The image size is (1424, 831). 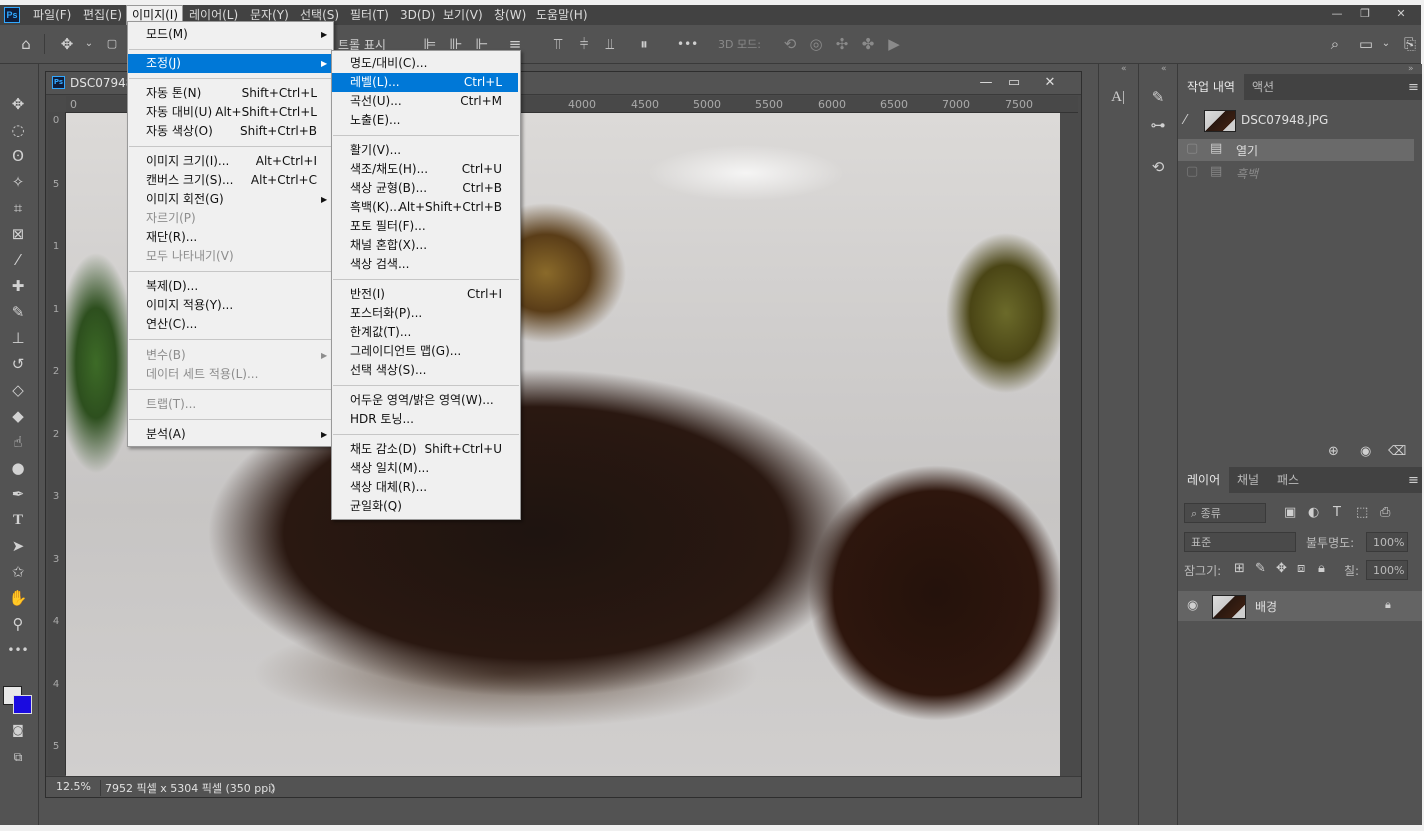 I want to click on image-menu-variables: 변수(B) ▶, so click(x=229, y=355).